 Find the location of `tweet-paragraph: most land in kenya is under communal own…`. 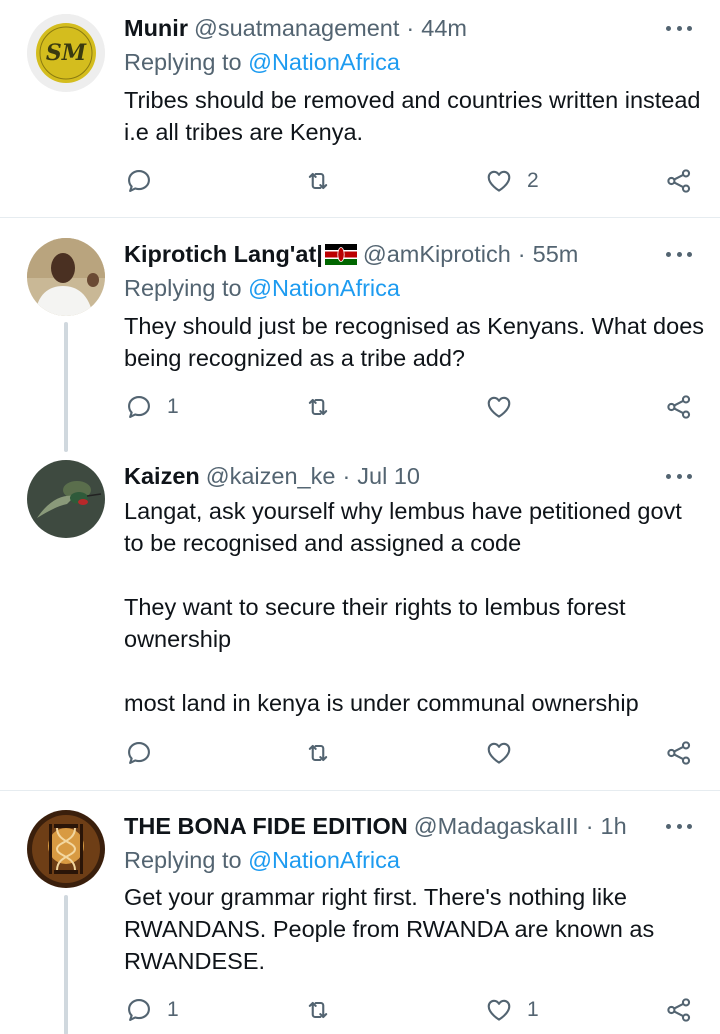

tweet-paragraph: most land in kenya is under communal own… is located at coordinates (381, 703).